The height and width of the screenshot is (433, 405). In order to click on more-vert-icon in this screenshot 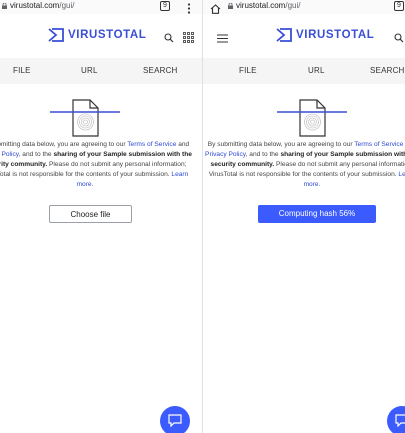, I will do `click(189, 7)`.